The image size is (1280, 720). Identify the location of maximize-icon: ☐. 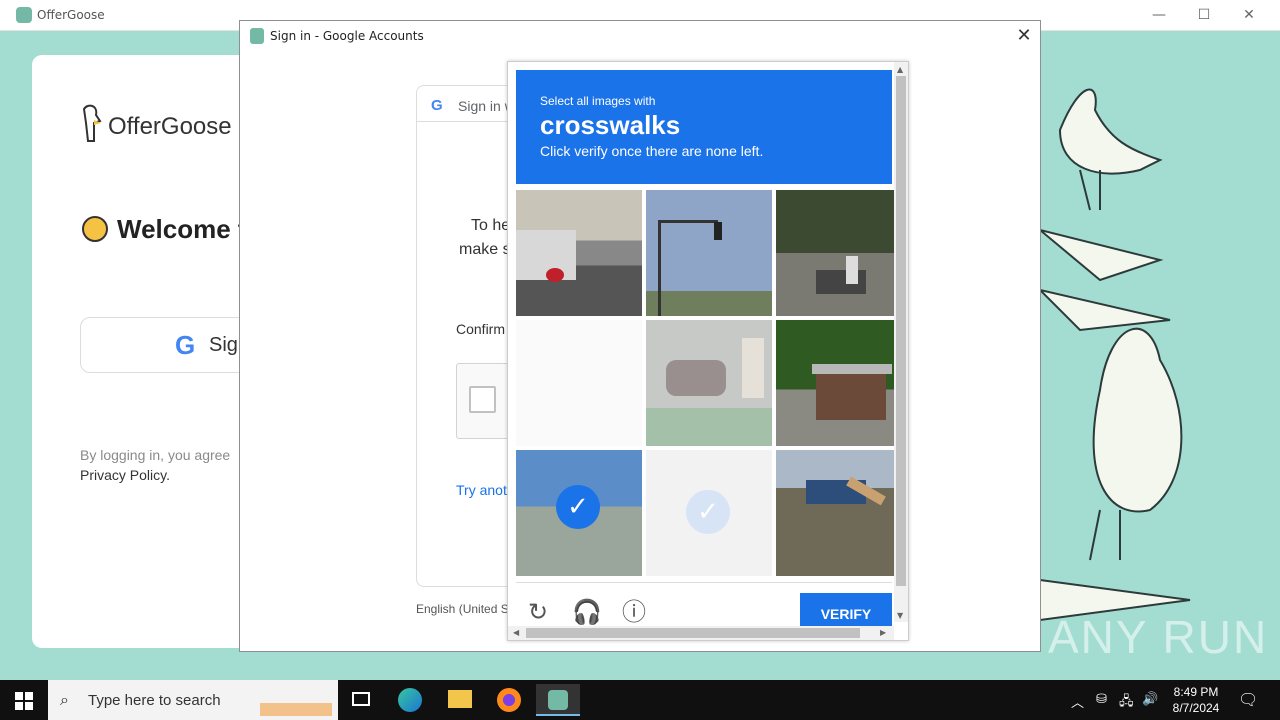
(1204, 15).